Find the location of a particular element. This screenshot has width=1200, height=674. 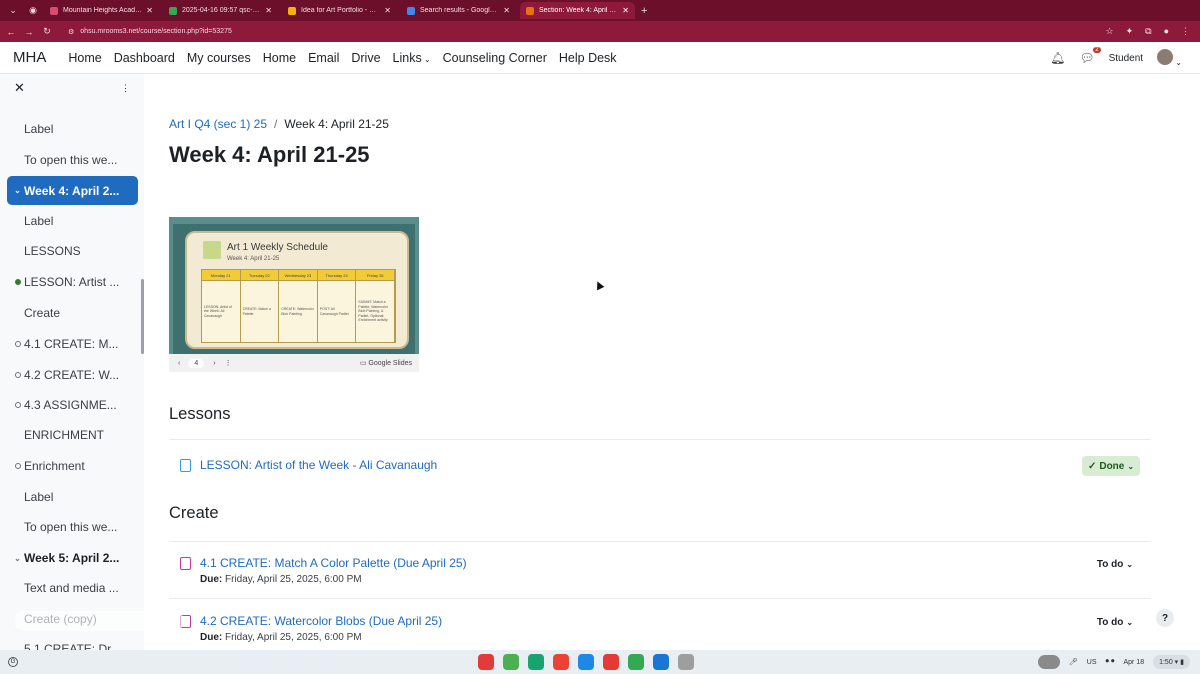

nav-dashboard: Dashboard is located at coordinates (144, 58).